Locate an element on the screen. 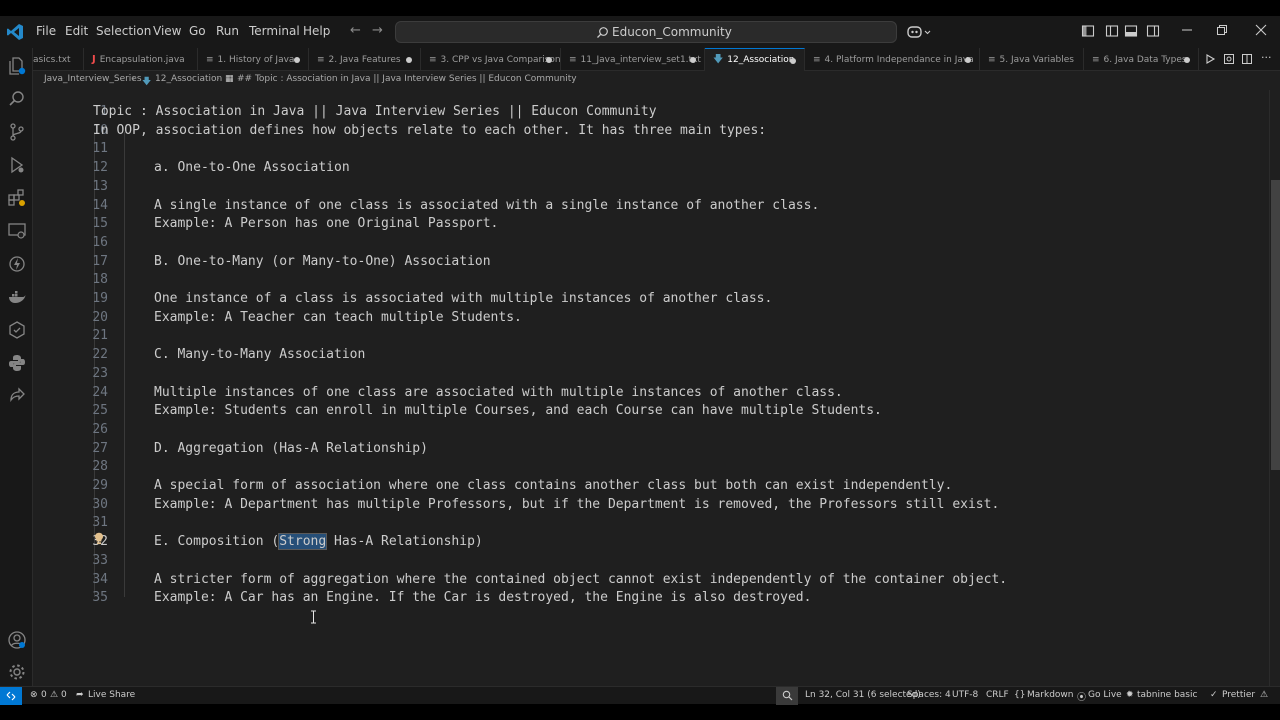 The height and width of the screenshot is (720, 1280). tab-java-variables: ≡ 5. Java Variables is located at coordinates (1032, 59).